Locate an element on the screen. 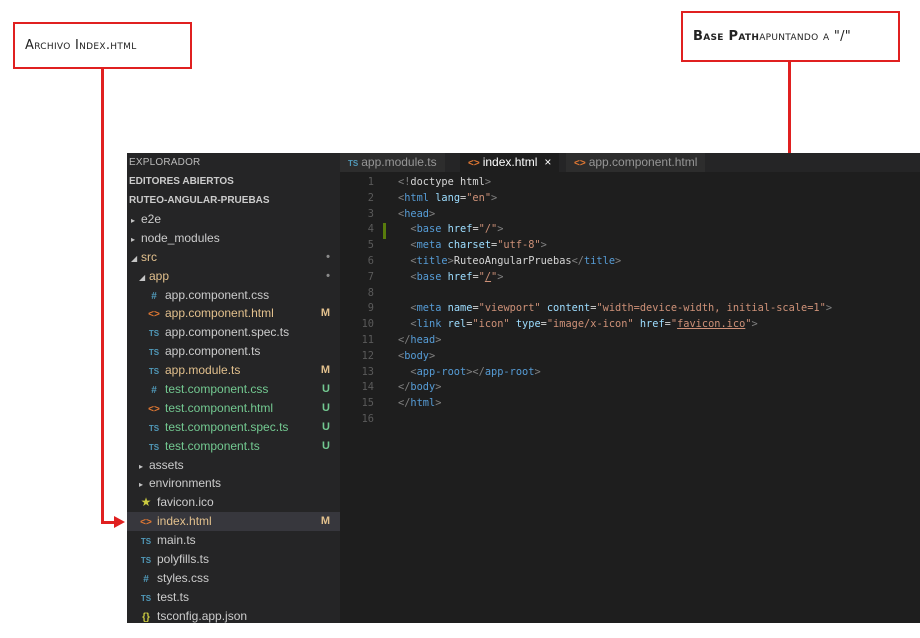  open-editors-section: EDITORES ABIERTOS is located at coordinates (233, 181).